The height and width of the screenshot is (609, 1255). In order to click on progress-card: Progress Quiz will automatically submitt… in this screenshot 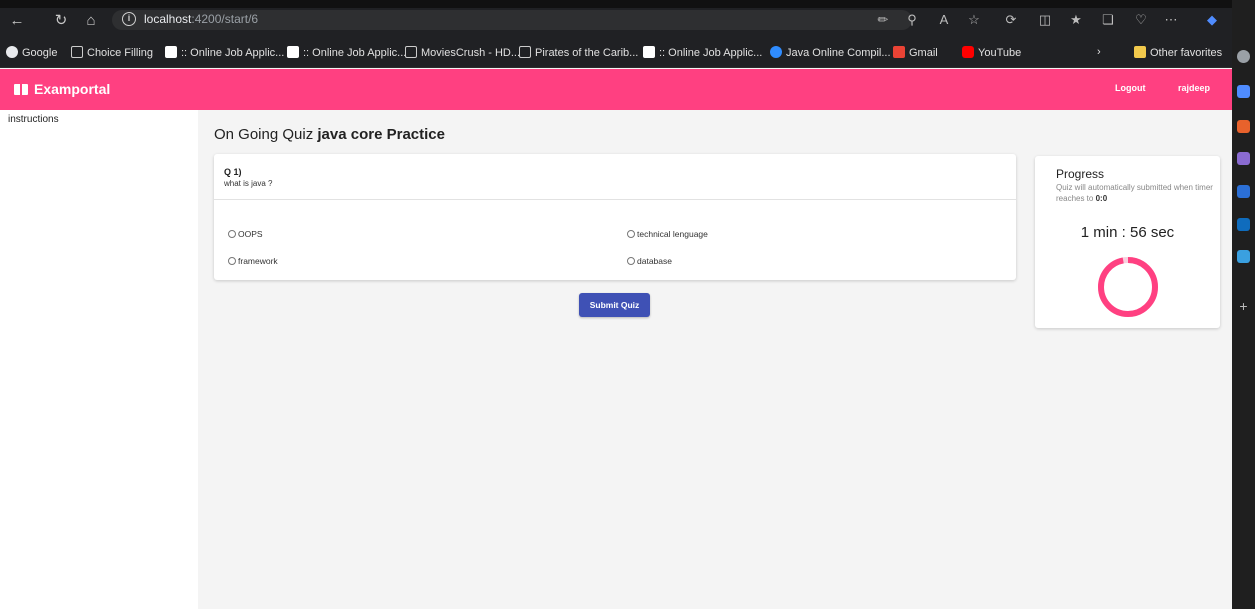, I will do `click(1127, 242)`.